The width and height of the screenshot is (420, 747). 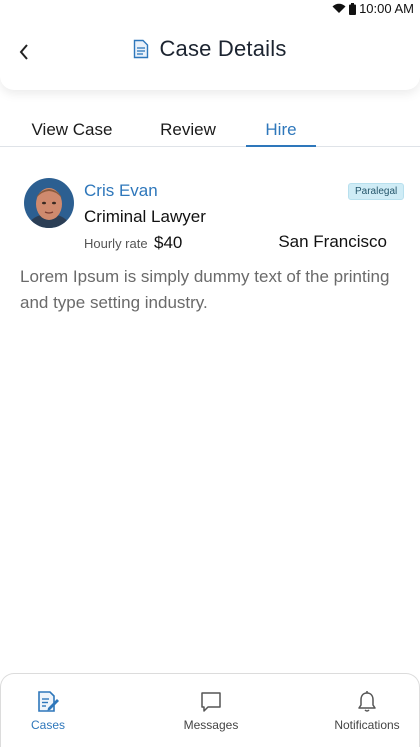 What do you see at coordinates (223, 48) in the screenshot?
I see `page-title: Case Details` at bounding box center [223, 48].